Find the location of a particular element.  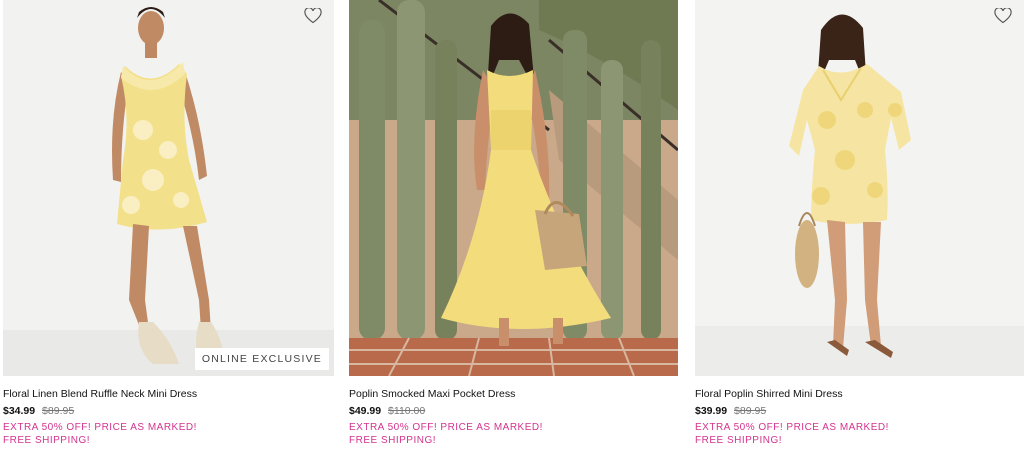

product-prices: $49.99 $110.00 is located at coordinates (513, 412).